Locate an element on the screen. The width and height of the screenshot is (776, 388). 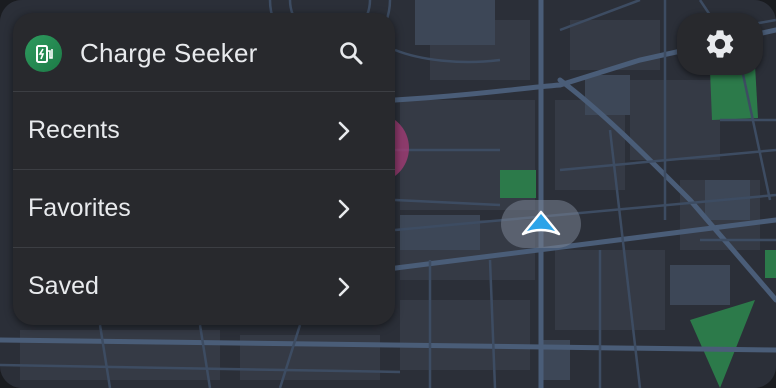
app-title: Charge Seeker is located at coordinates (169, 53).